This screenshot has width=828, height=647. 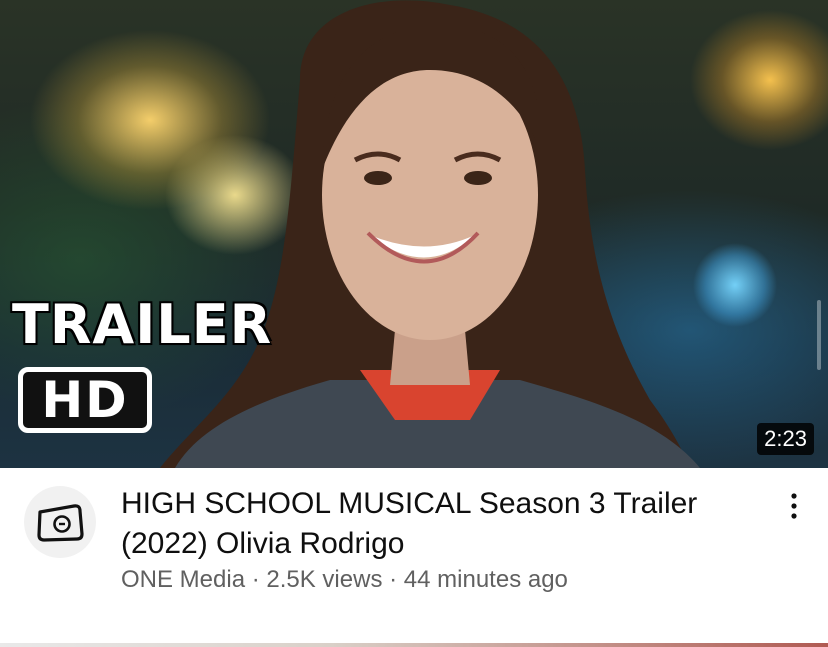 I want to click on vertical-dots-icon, so click(x=794, y=506).